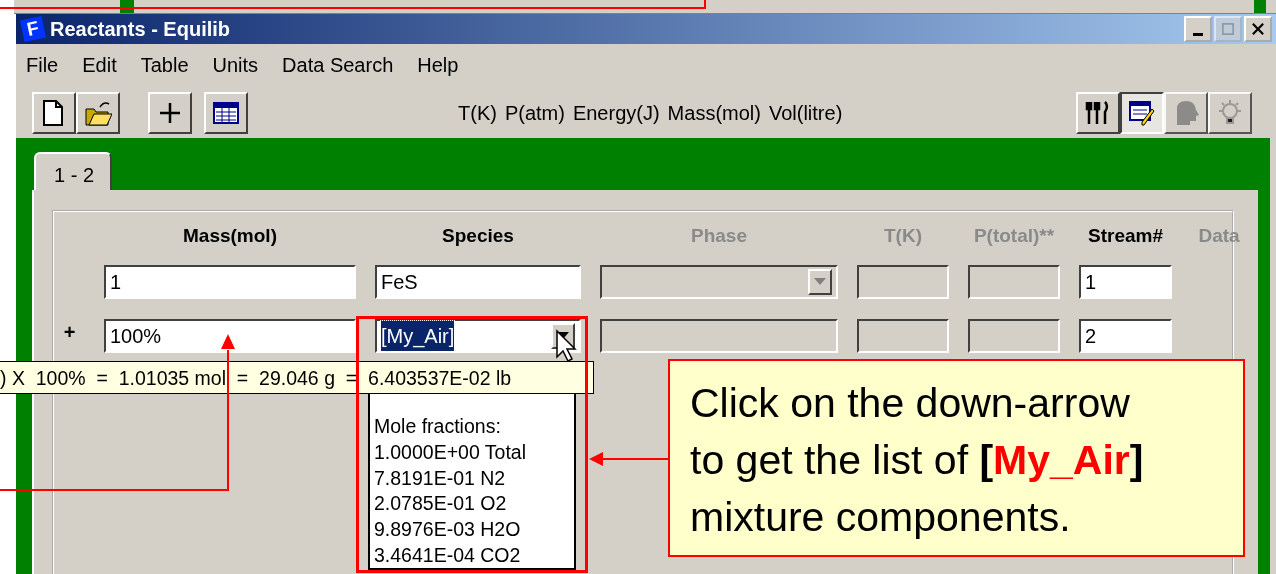 The width and height of the screenshot is (1276, 574). I want to click on plus-button, so click(170, 113).